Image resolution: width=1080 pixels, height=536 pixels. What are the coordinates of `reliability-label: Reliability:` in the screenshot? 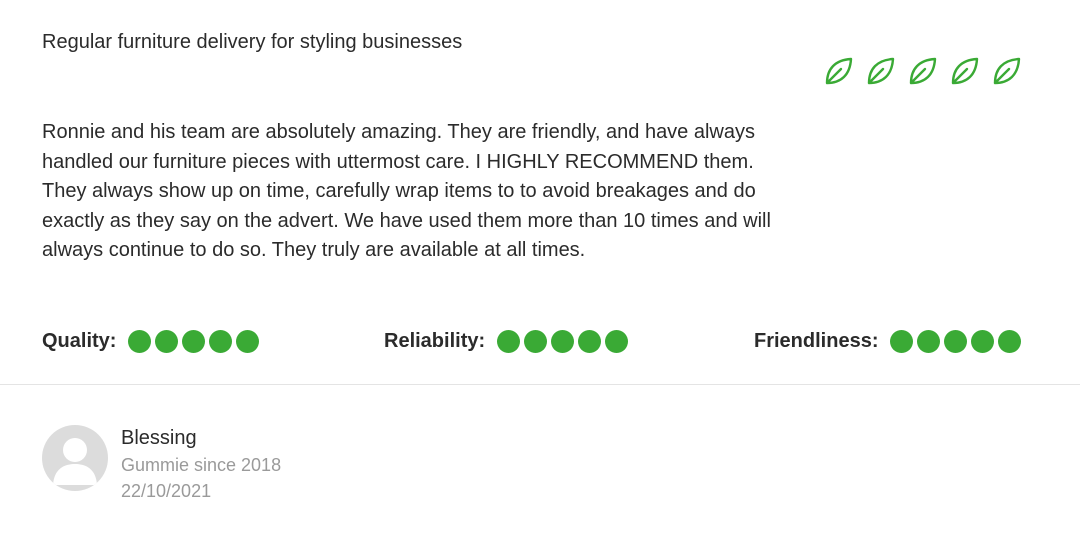 It's located at (435, 340).